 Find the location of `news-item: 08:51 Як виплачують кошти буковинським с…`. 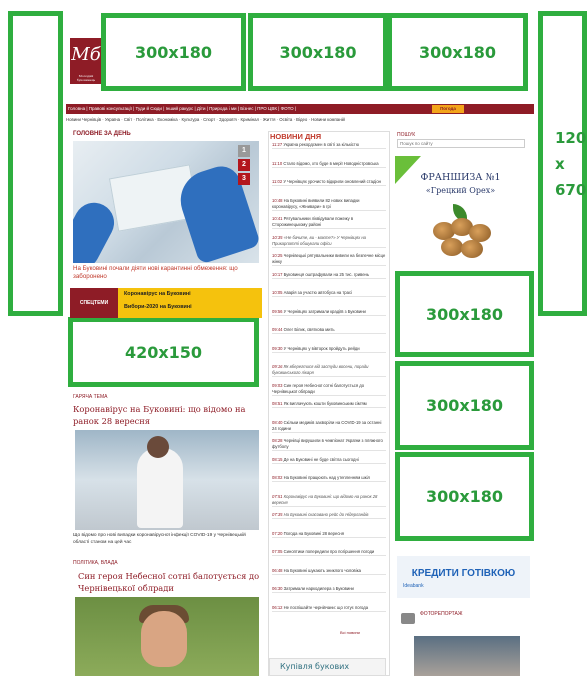

news-item: 08:51 Як виплачують кошти буковинським с… is located at coordinates (329, 404).